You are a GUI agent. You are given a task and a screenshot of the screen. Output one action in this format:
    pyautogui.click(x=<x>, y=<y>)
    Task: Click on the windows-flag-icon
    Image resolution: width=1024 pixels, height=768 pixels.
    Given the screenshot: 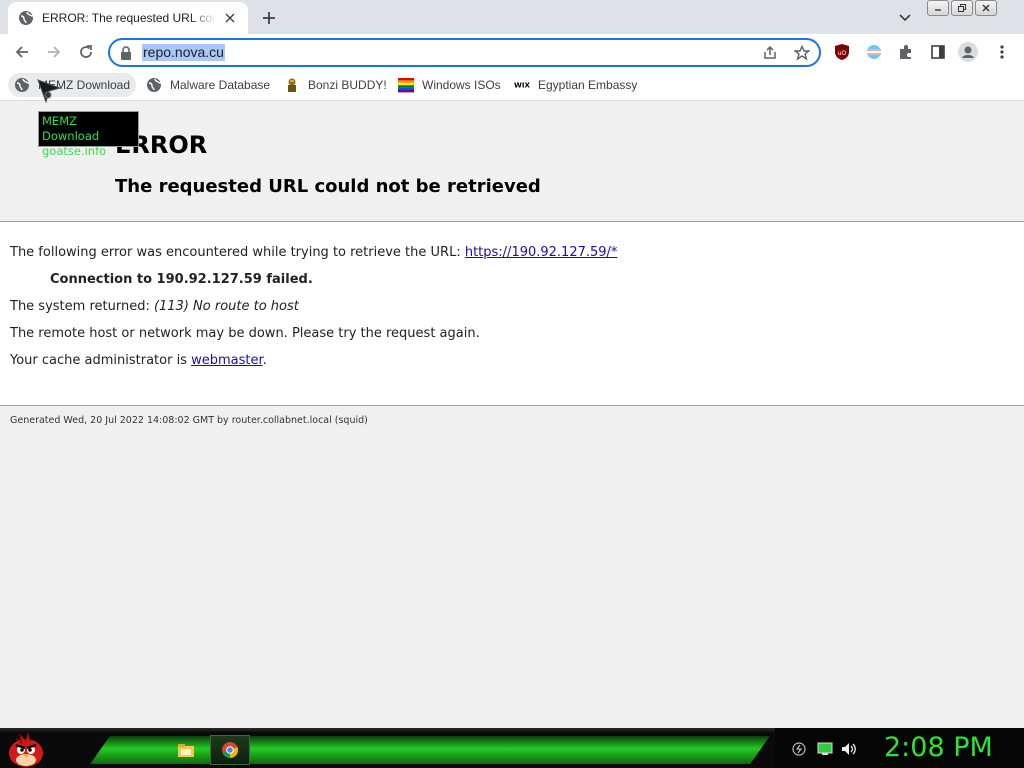 What is the action you would take?
    pyautogui.click(x=406, y=85)
    